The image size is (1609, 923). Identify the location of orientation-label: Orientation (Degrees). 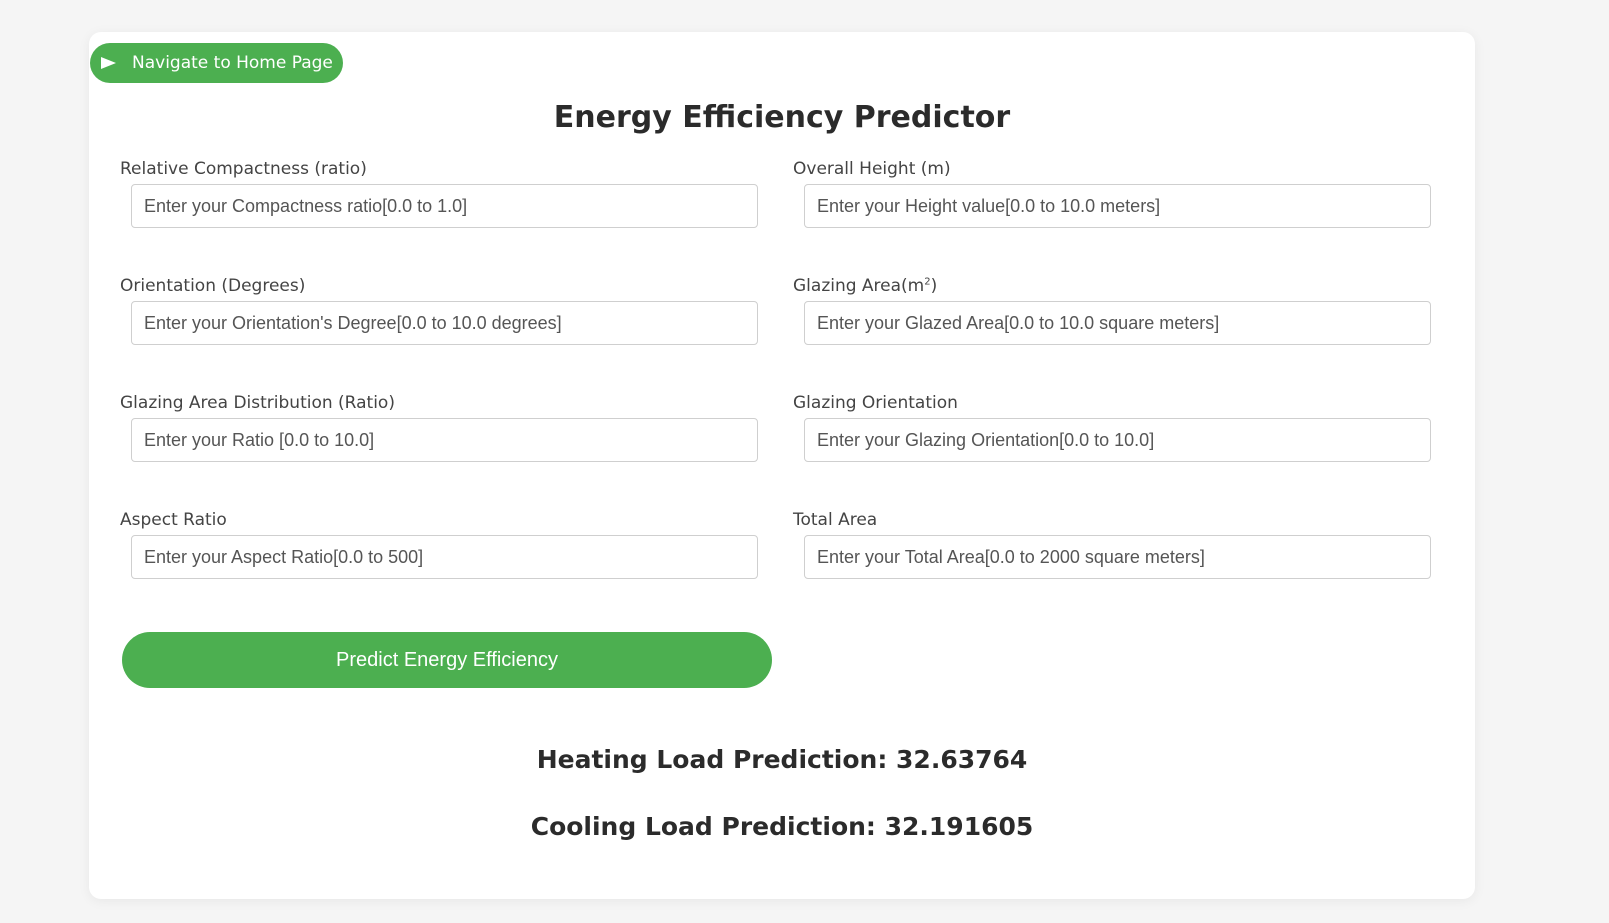
(213, 286).